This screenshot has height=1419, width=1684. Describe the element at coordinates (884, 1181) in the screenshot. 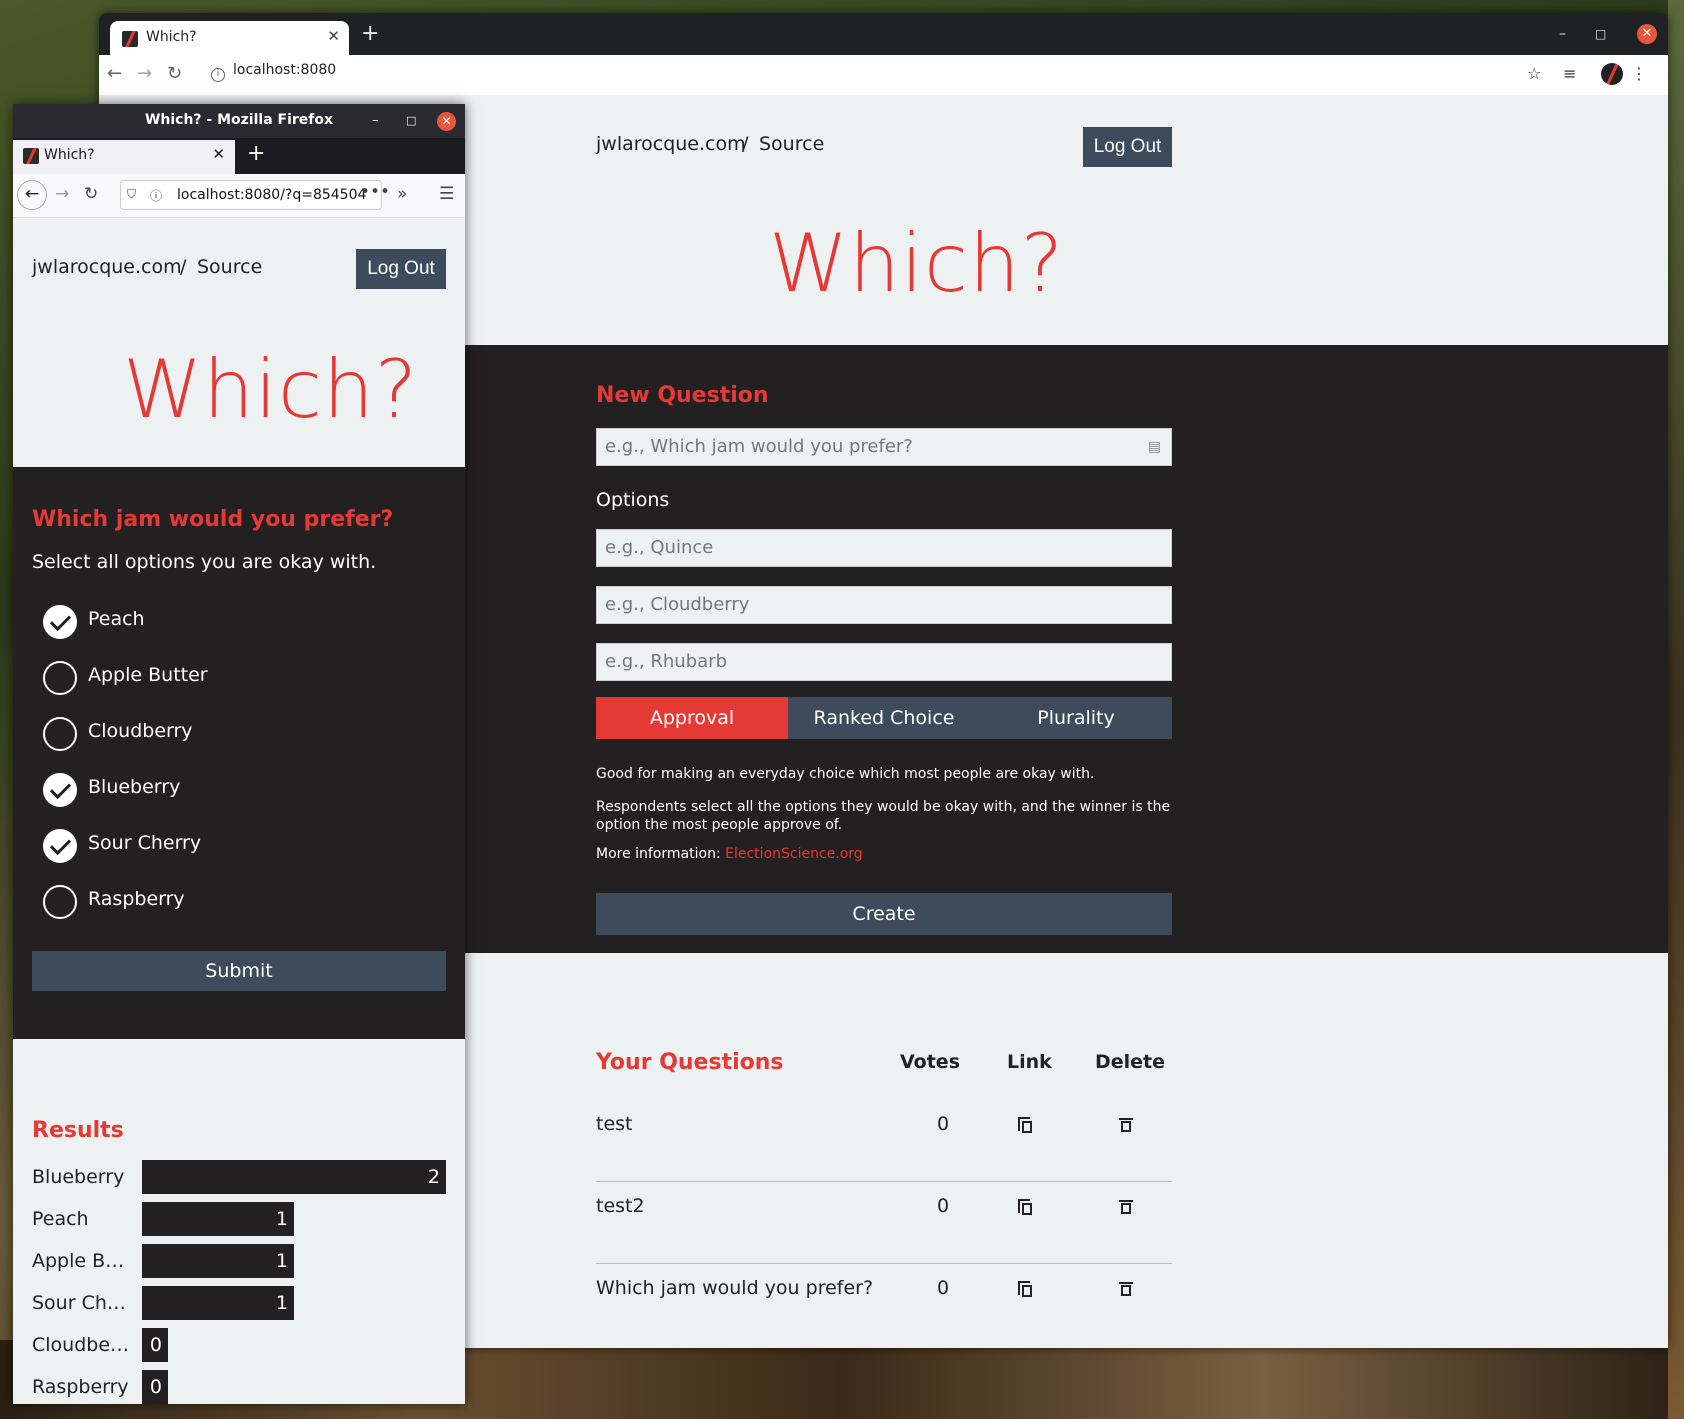

I see `row-divider` at that location.